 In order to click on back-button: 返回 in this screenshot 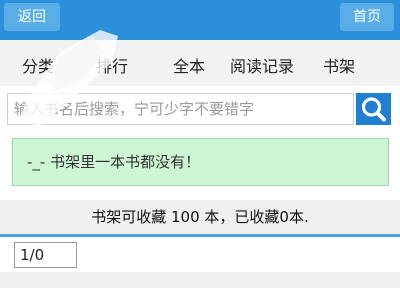, I will do `click(32, 17)`.